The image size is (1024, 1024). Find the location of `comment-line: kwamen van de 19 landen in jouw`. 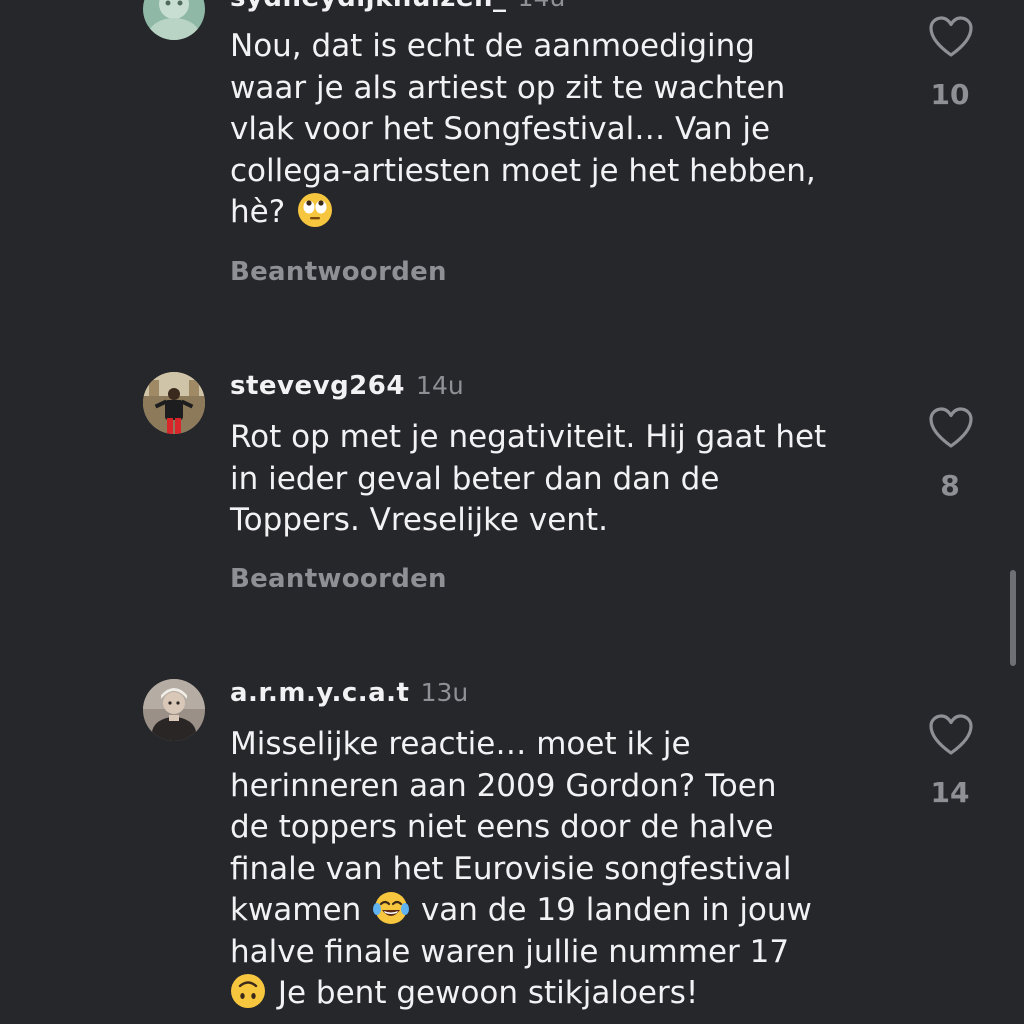

comment-line: kwamen van de 19 landen in jouw is located at coordinates (575, 911).